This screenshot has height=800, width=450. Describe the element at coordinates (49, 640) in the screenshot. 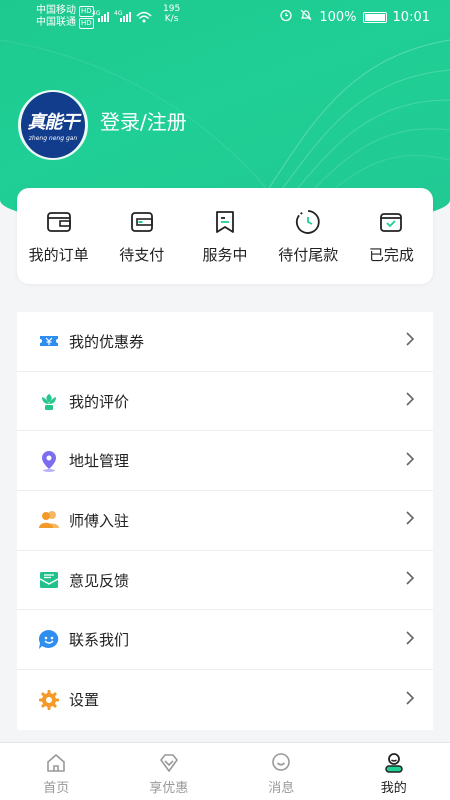

I see `chat-face-icon` at that location.